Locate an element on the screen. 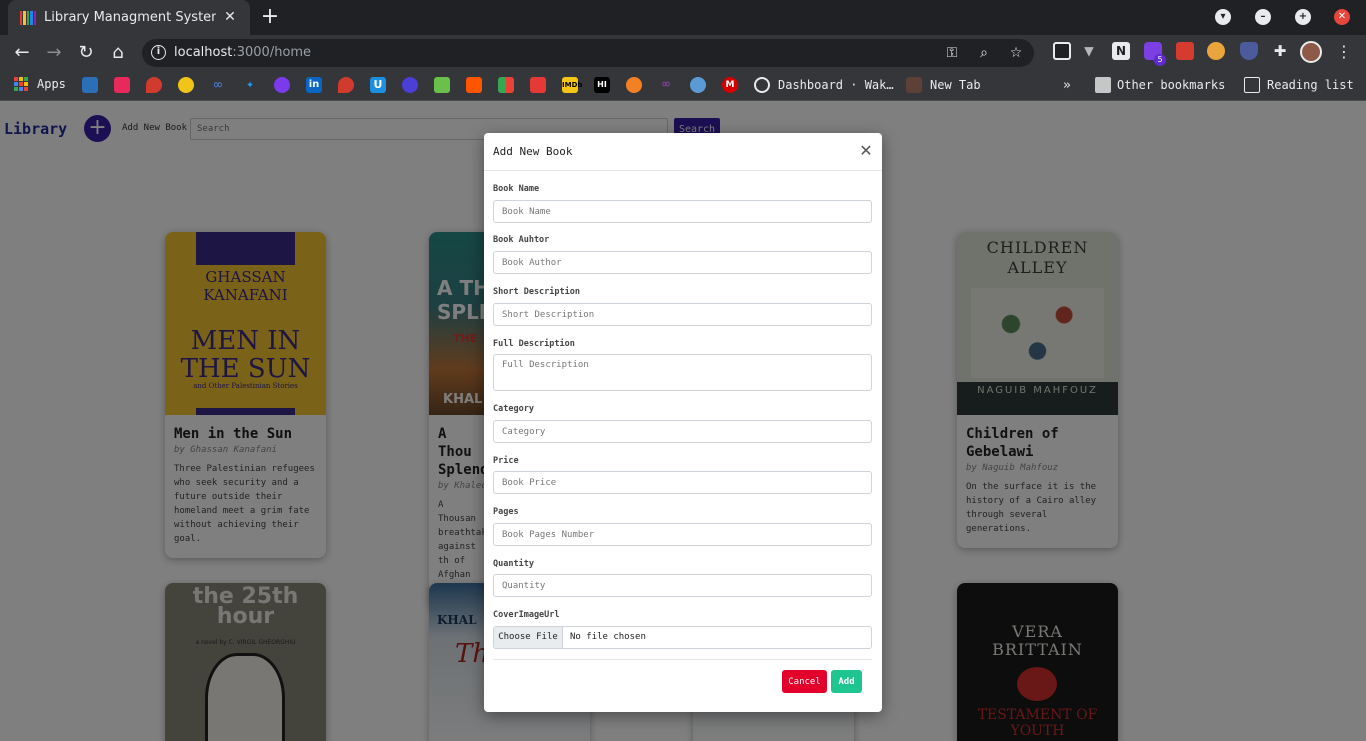 The image size is (1366, 741). site-info-icon: i is located at coordinates (158, 52).